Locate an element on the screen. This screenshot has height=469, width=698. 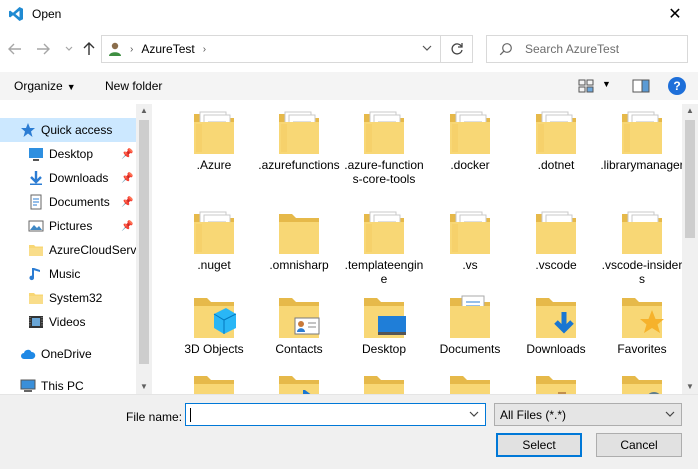
file-tile: Contacts is located at coordinates (299, 329).